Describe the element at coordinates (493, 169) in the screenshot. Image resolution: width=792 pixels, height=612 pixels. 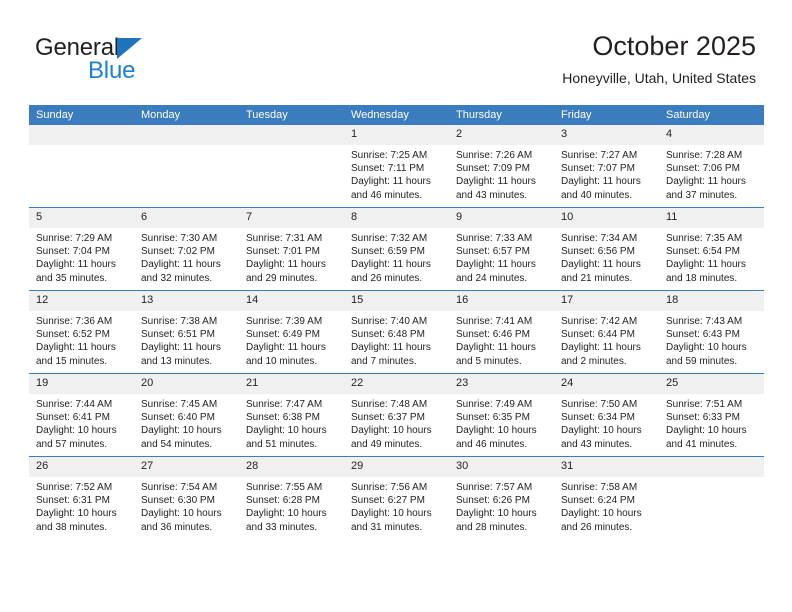
I see `sunset-time: Sunset: 7:09 PM` at that location.